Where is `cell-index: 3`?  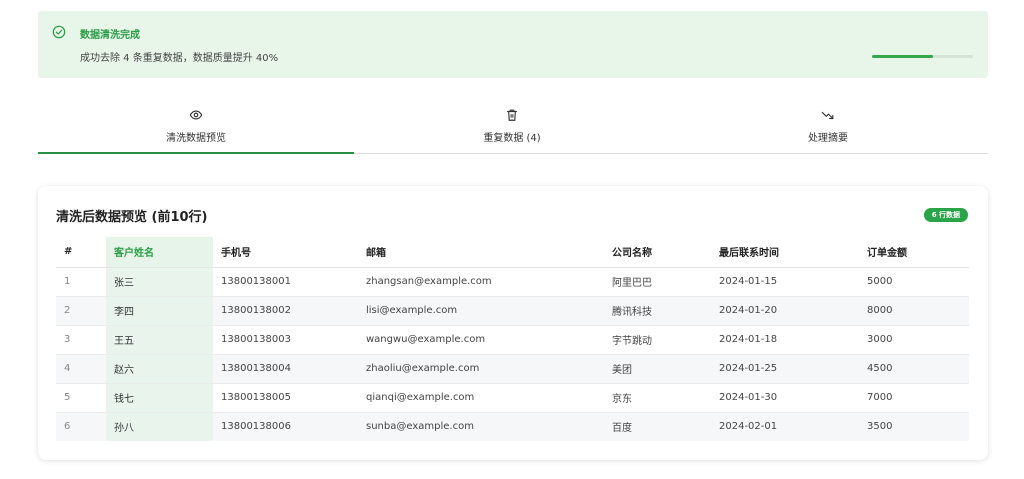 cell-index: 3 is located at coordinates (81, 340).